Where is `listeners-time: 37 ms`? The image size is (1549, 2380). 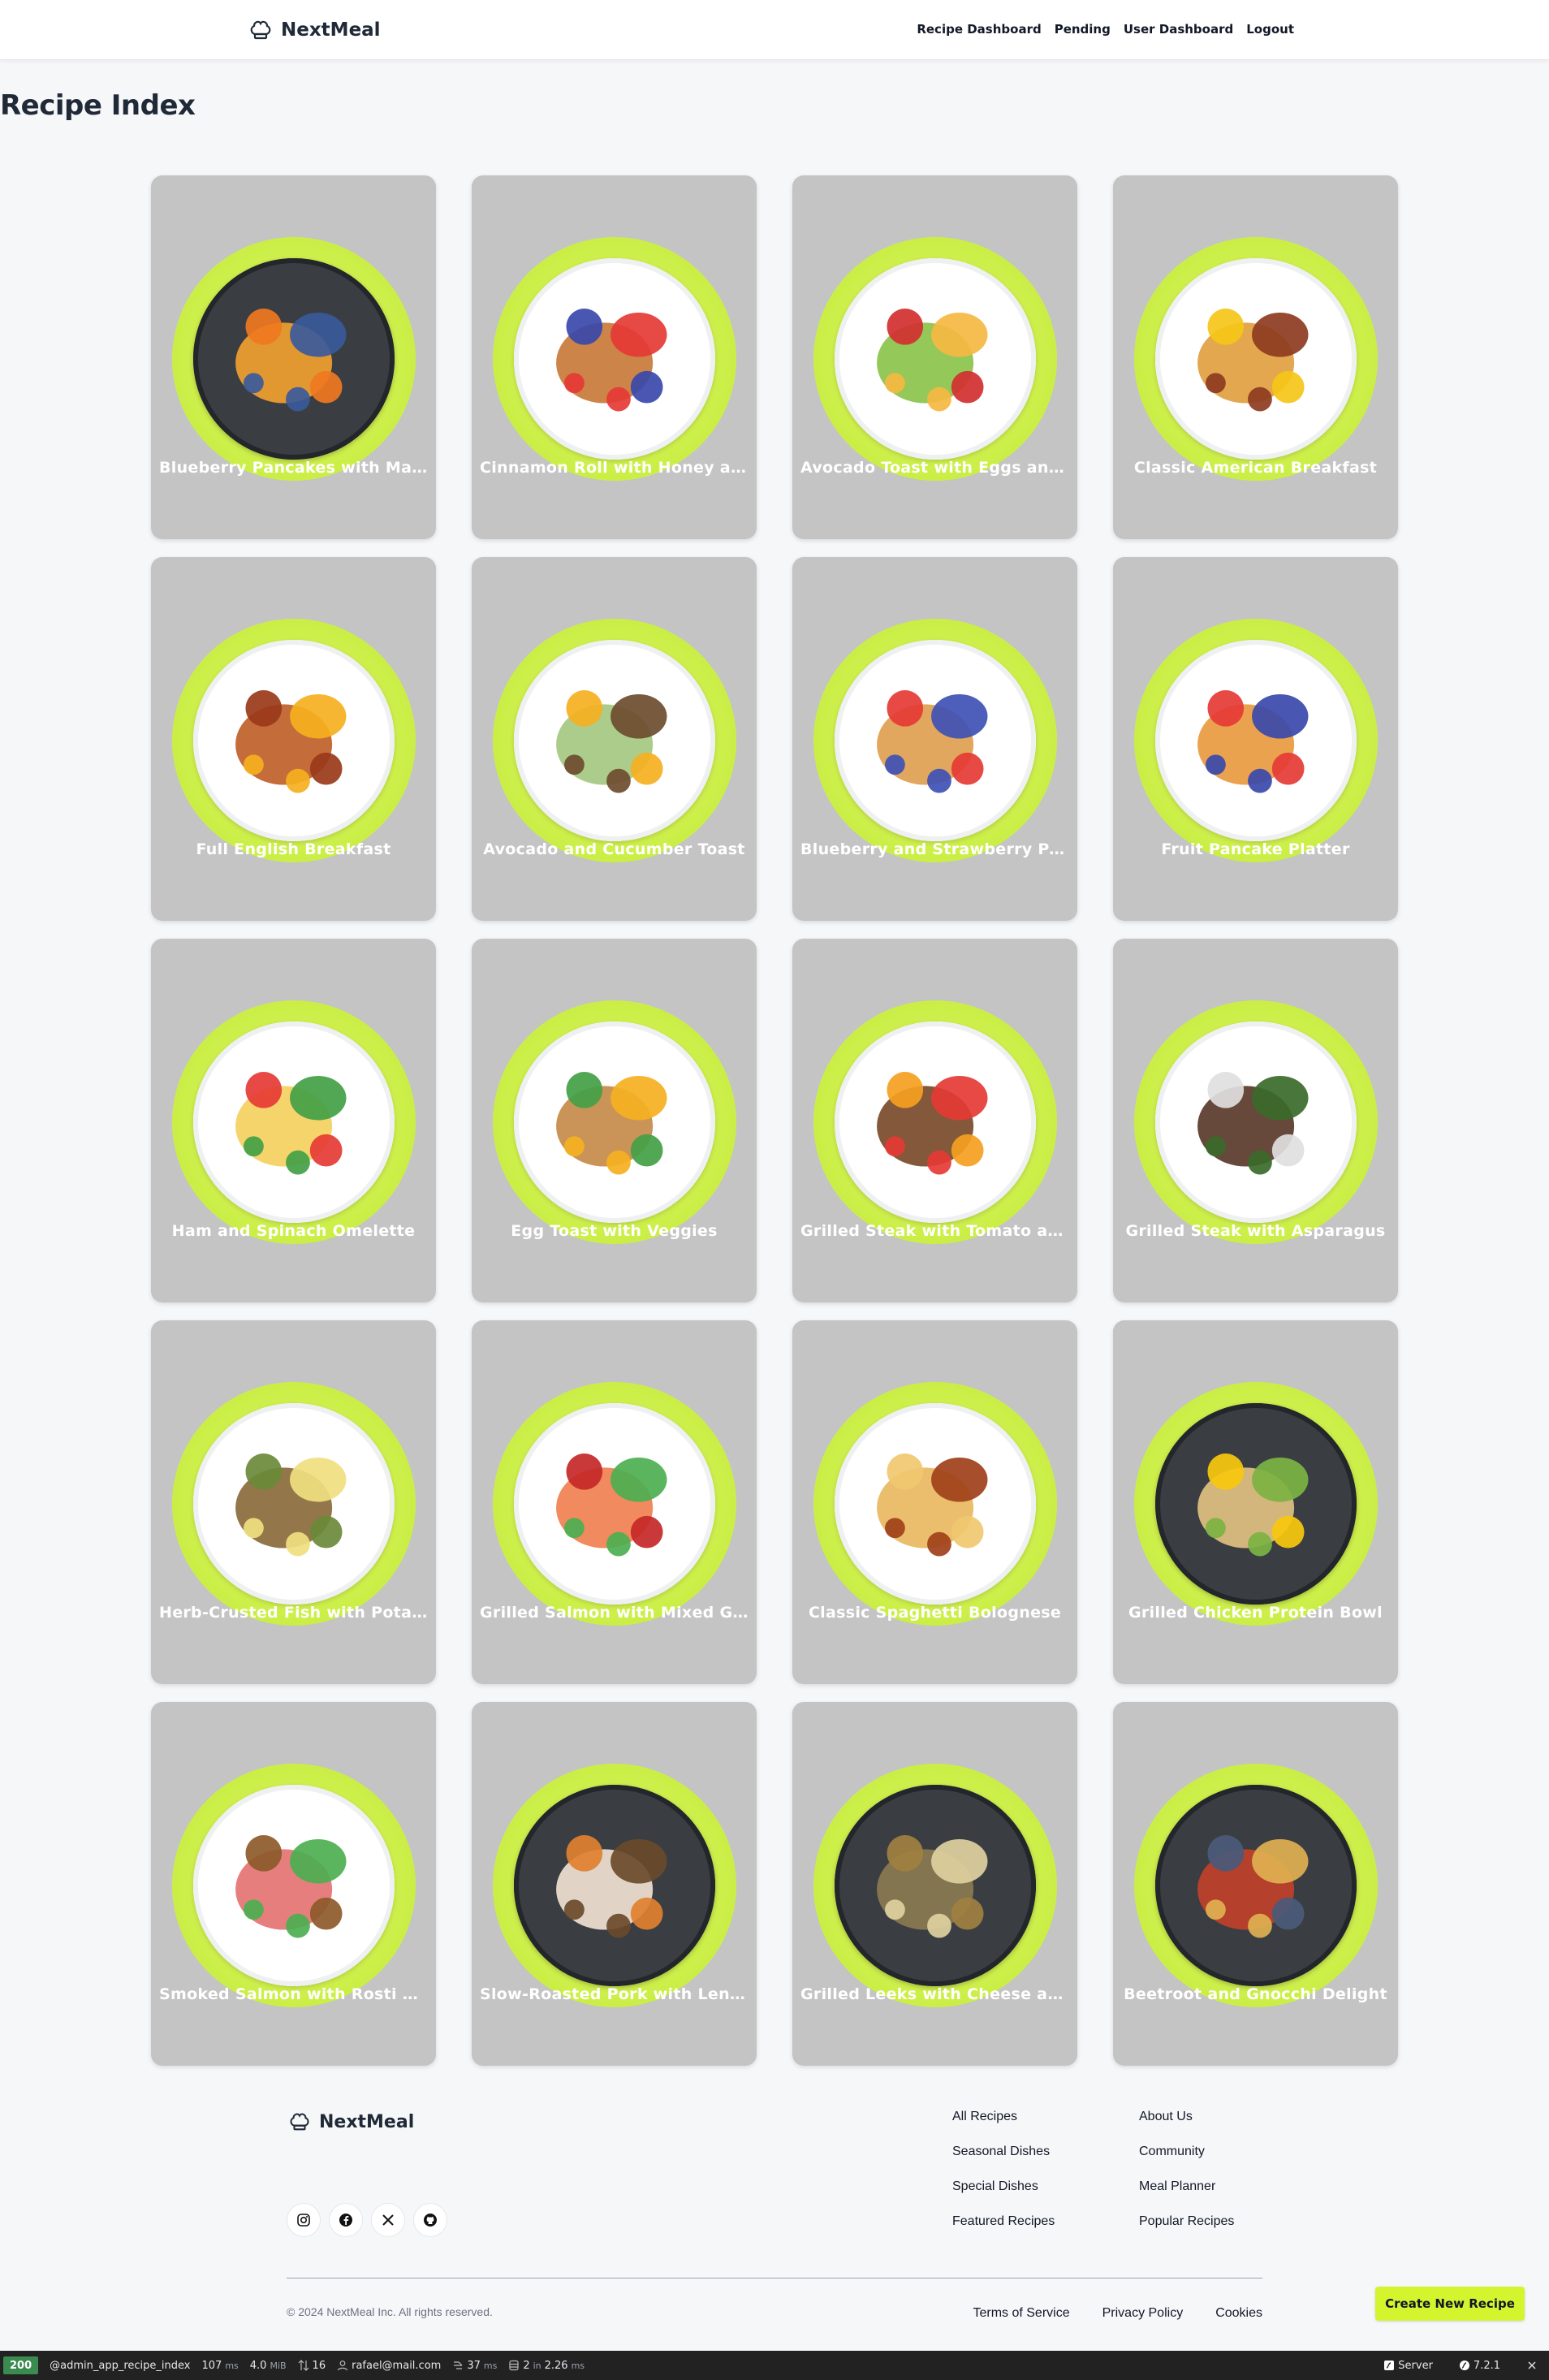
listeners-time: 37 ms is located at coordinates (474, 2366).